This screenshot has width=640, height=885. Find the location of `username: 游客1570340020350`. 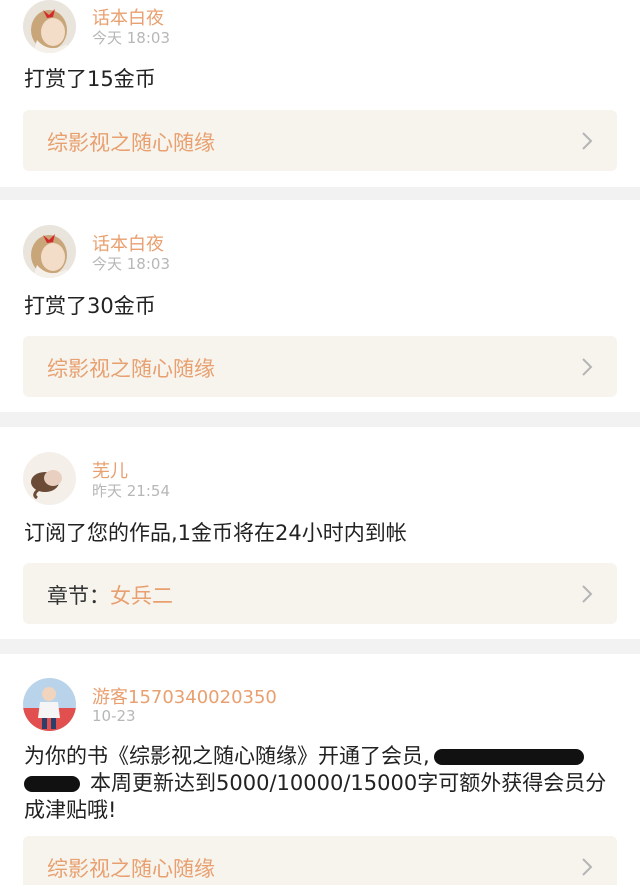

username: 游客1570340020350 is located at coordinates (184, 696).